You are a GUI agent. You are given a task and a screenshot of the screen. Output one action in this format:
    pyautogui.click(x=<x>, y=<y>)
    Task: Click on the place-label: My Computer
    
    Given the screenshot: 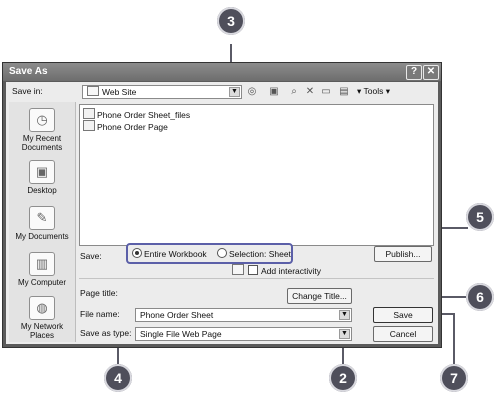 What is the action you would take?
    pyautogui.click(x=41, y=282)
    